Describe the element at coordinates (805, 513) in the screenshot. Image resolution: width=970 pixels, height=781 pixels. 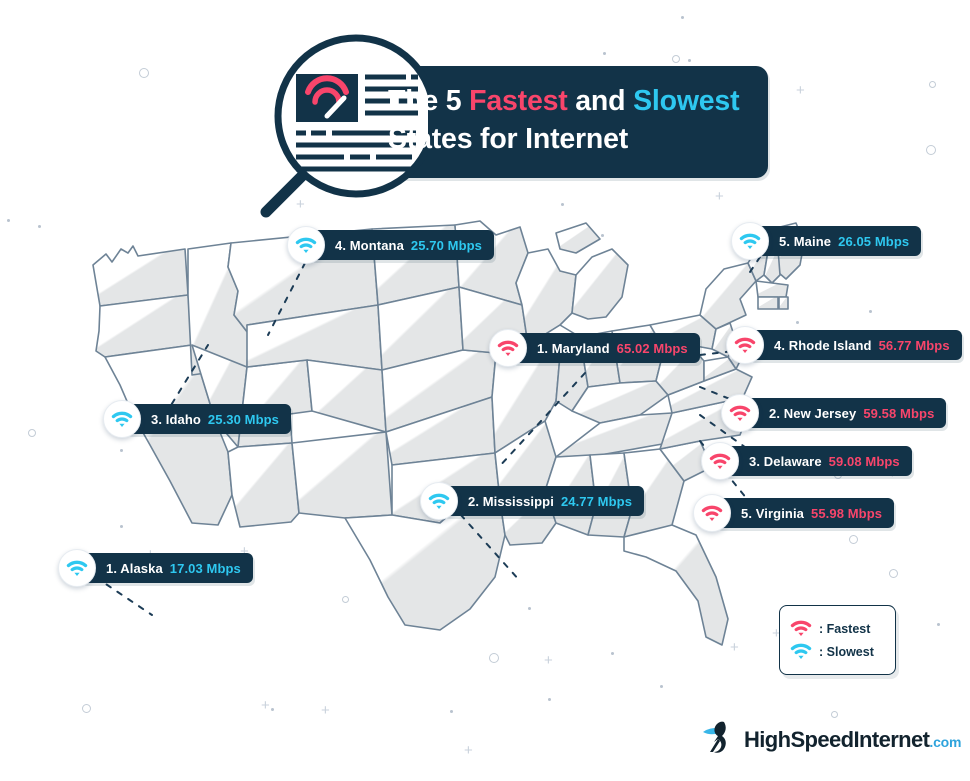
I see `pin-label-plate: 5. Virginia 55.98 Mbps` at that location.